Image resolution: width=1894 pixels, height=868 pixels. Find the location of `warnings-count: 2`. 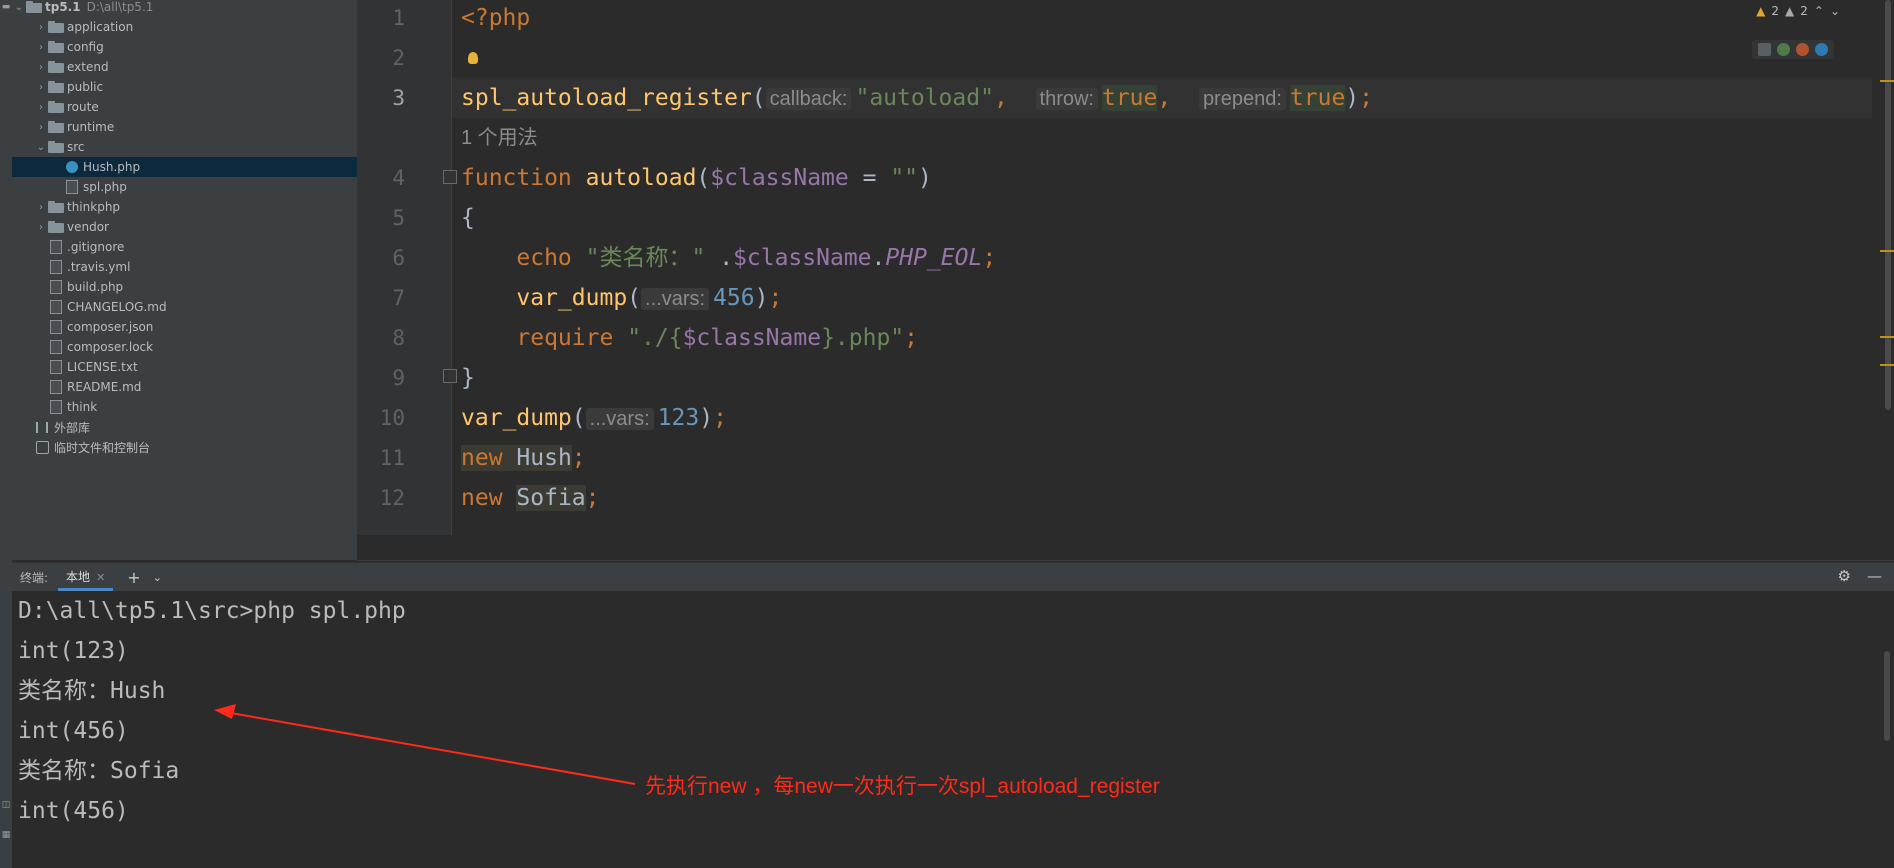

warnings-count: 2 is located at coordinates (1775, 11).